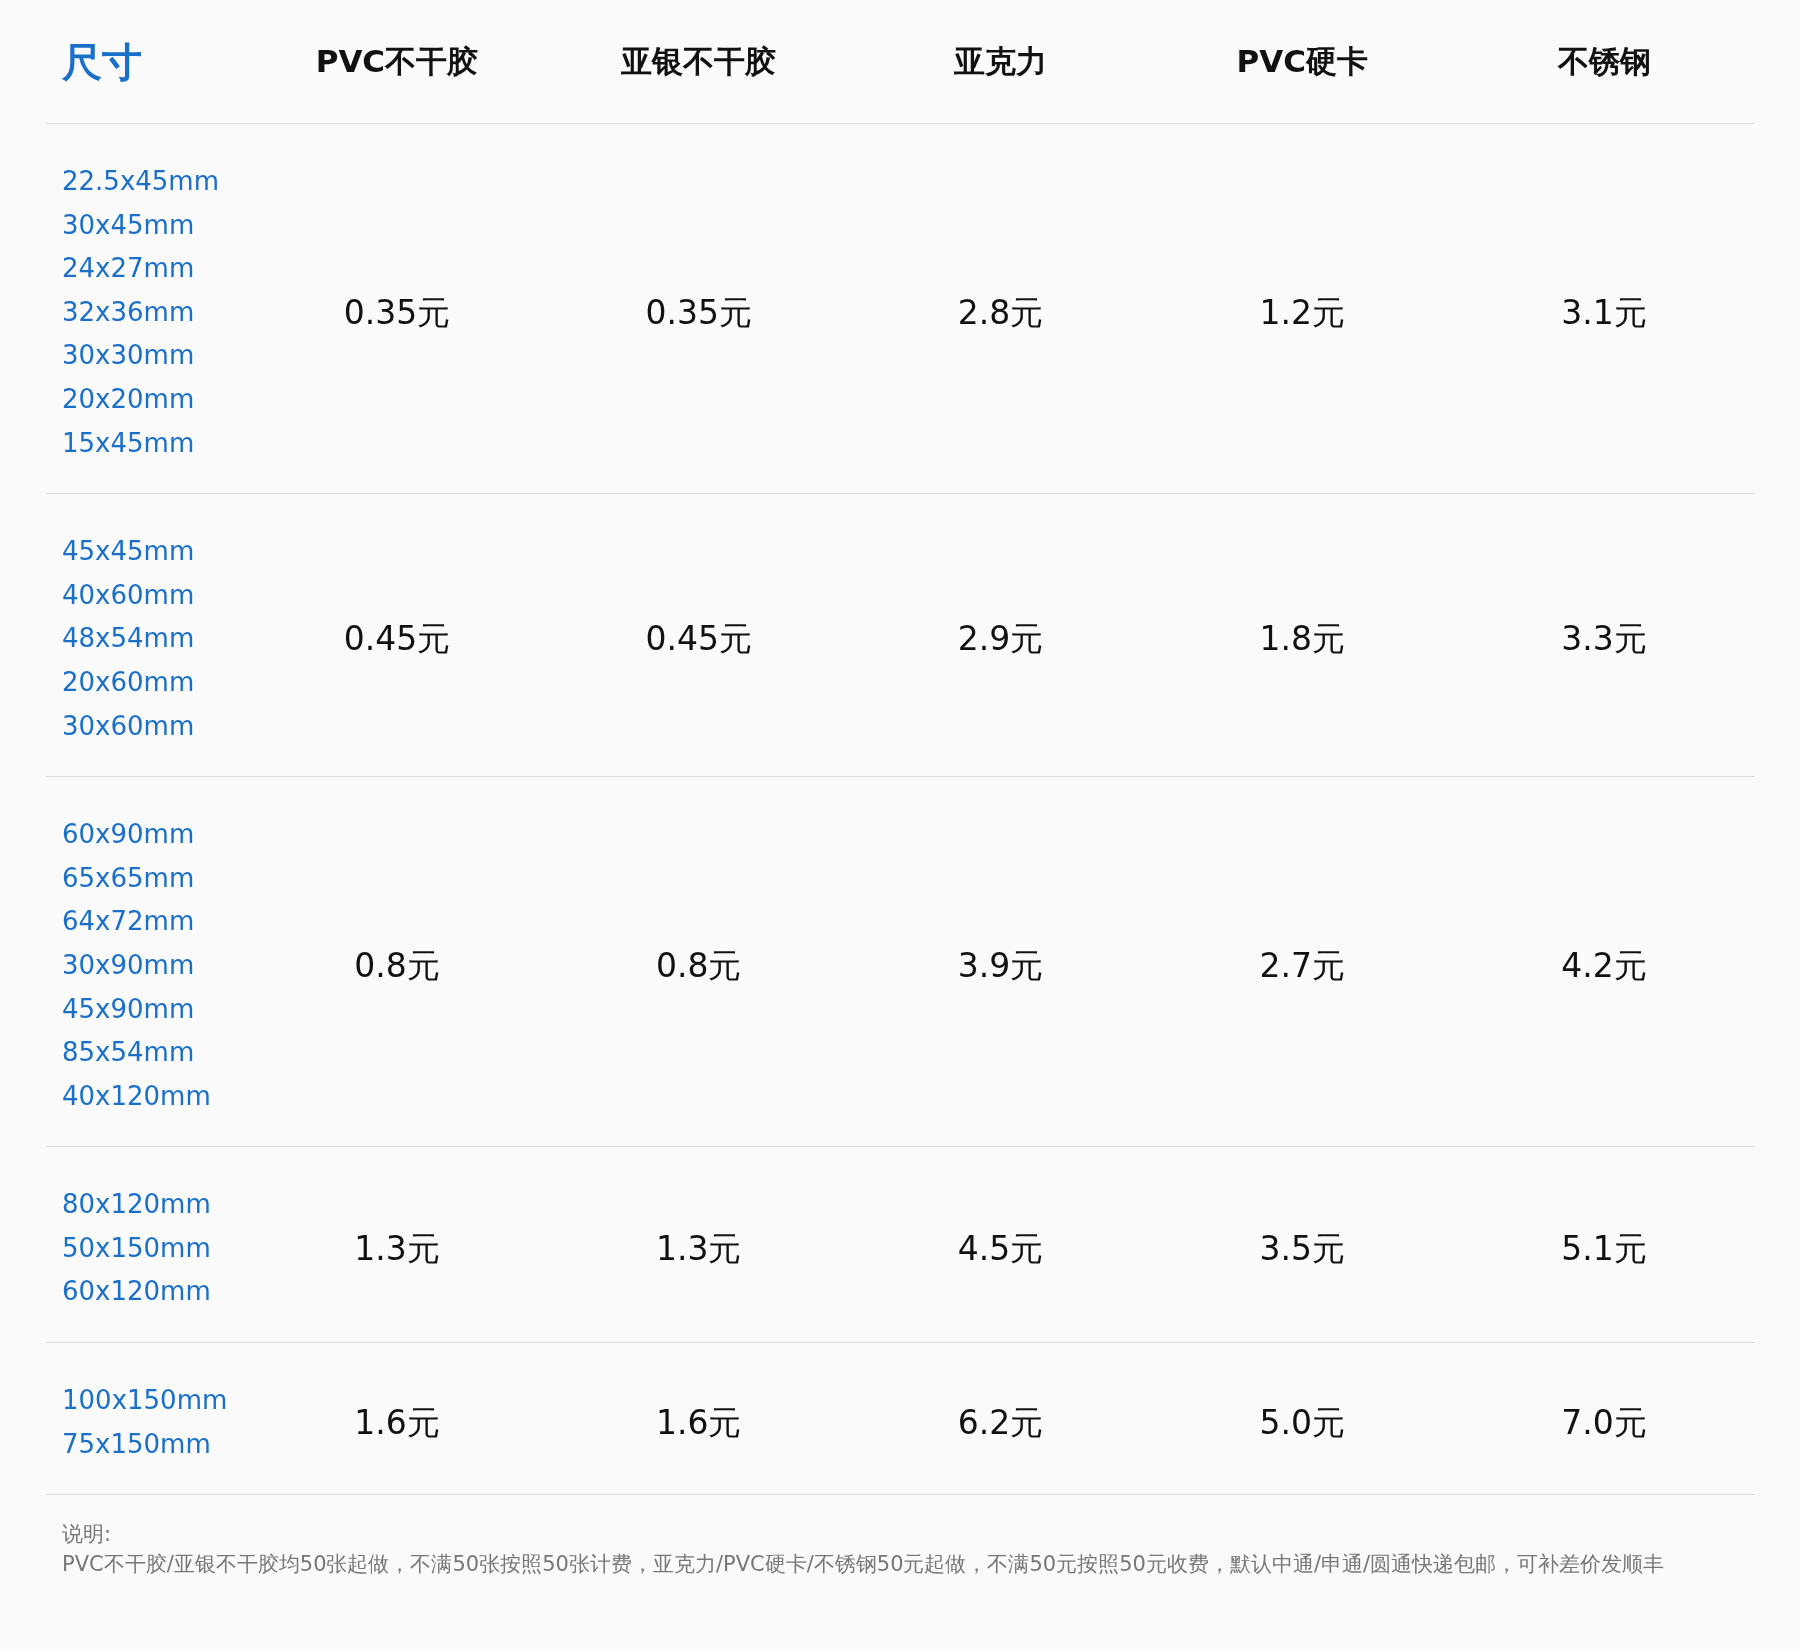 This screenshot has height=1649, width=1800. What do you see at coordinates (128, 268) in the screenshot?
I see `size-label: 24x27mm` at bounding box center [128, 268].